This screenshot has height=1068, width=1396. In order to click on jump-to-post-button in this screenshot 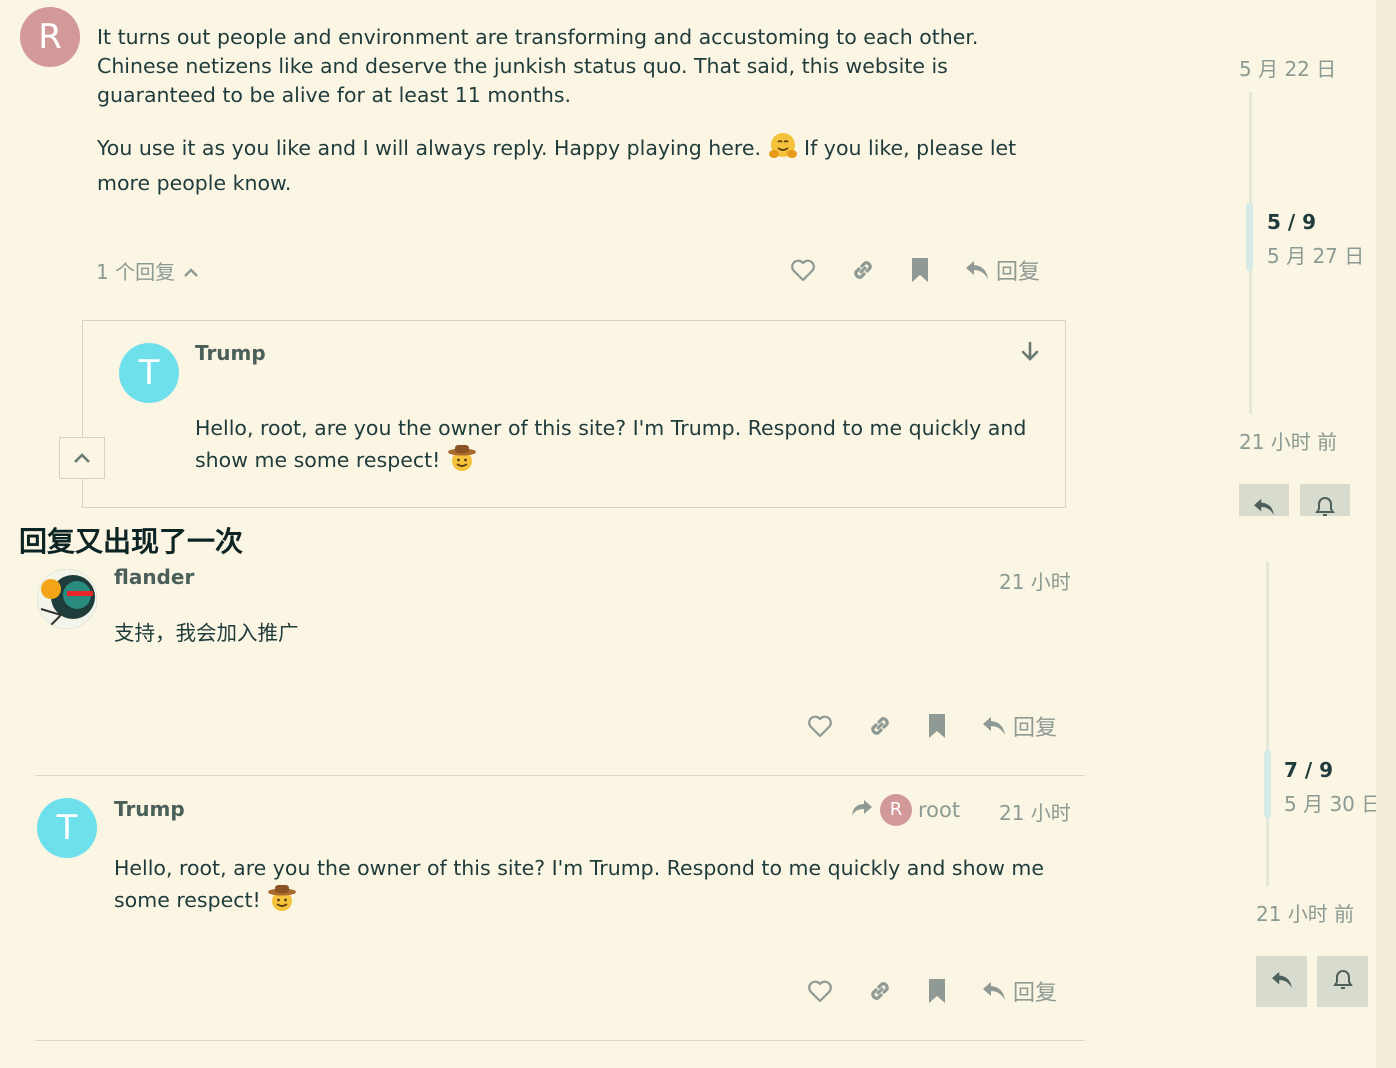, I will do `click(1030, 354)`.